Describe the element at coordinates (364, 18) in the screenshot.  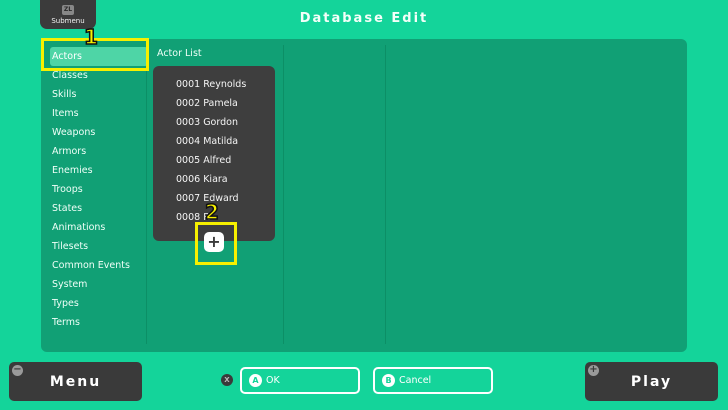
I see `page-title: Database Edit` at that location.